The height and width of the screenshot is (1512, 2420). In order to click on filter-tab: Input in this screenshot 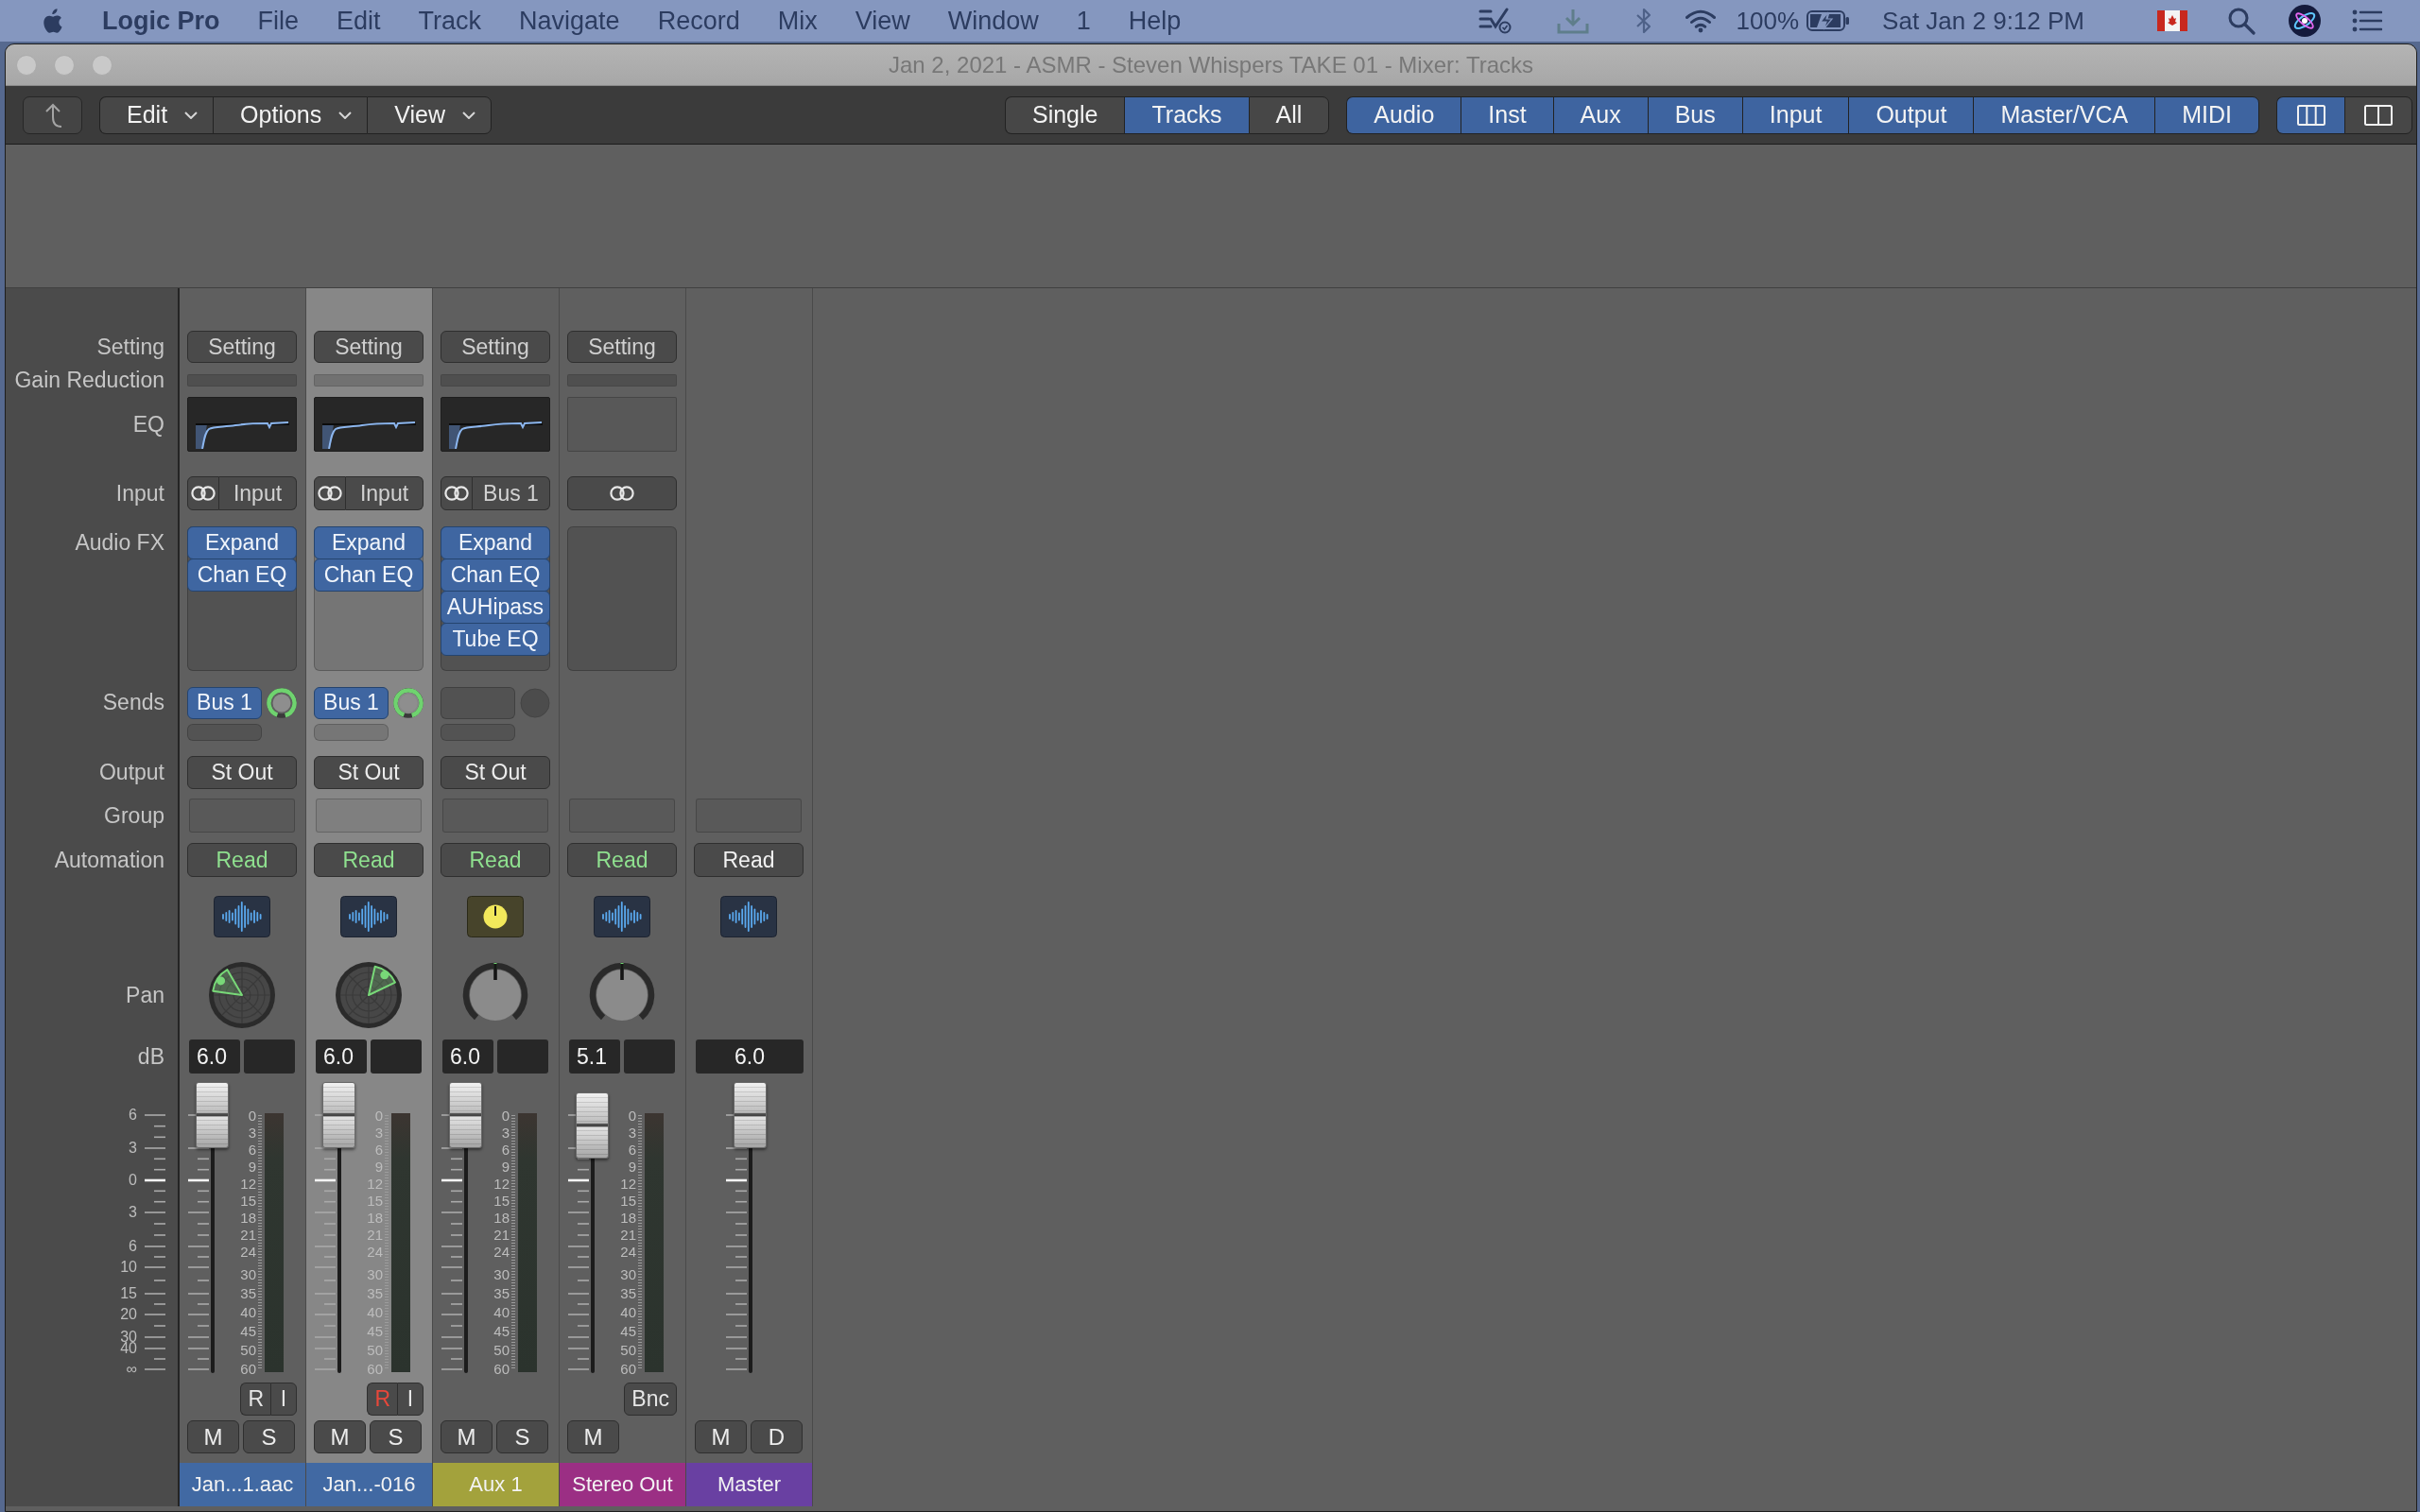, I will do `click(1795, 114)`.